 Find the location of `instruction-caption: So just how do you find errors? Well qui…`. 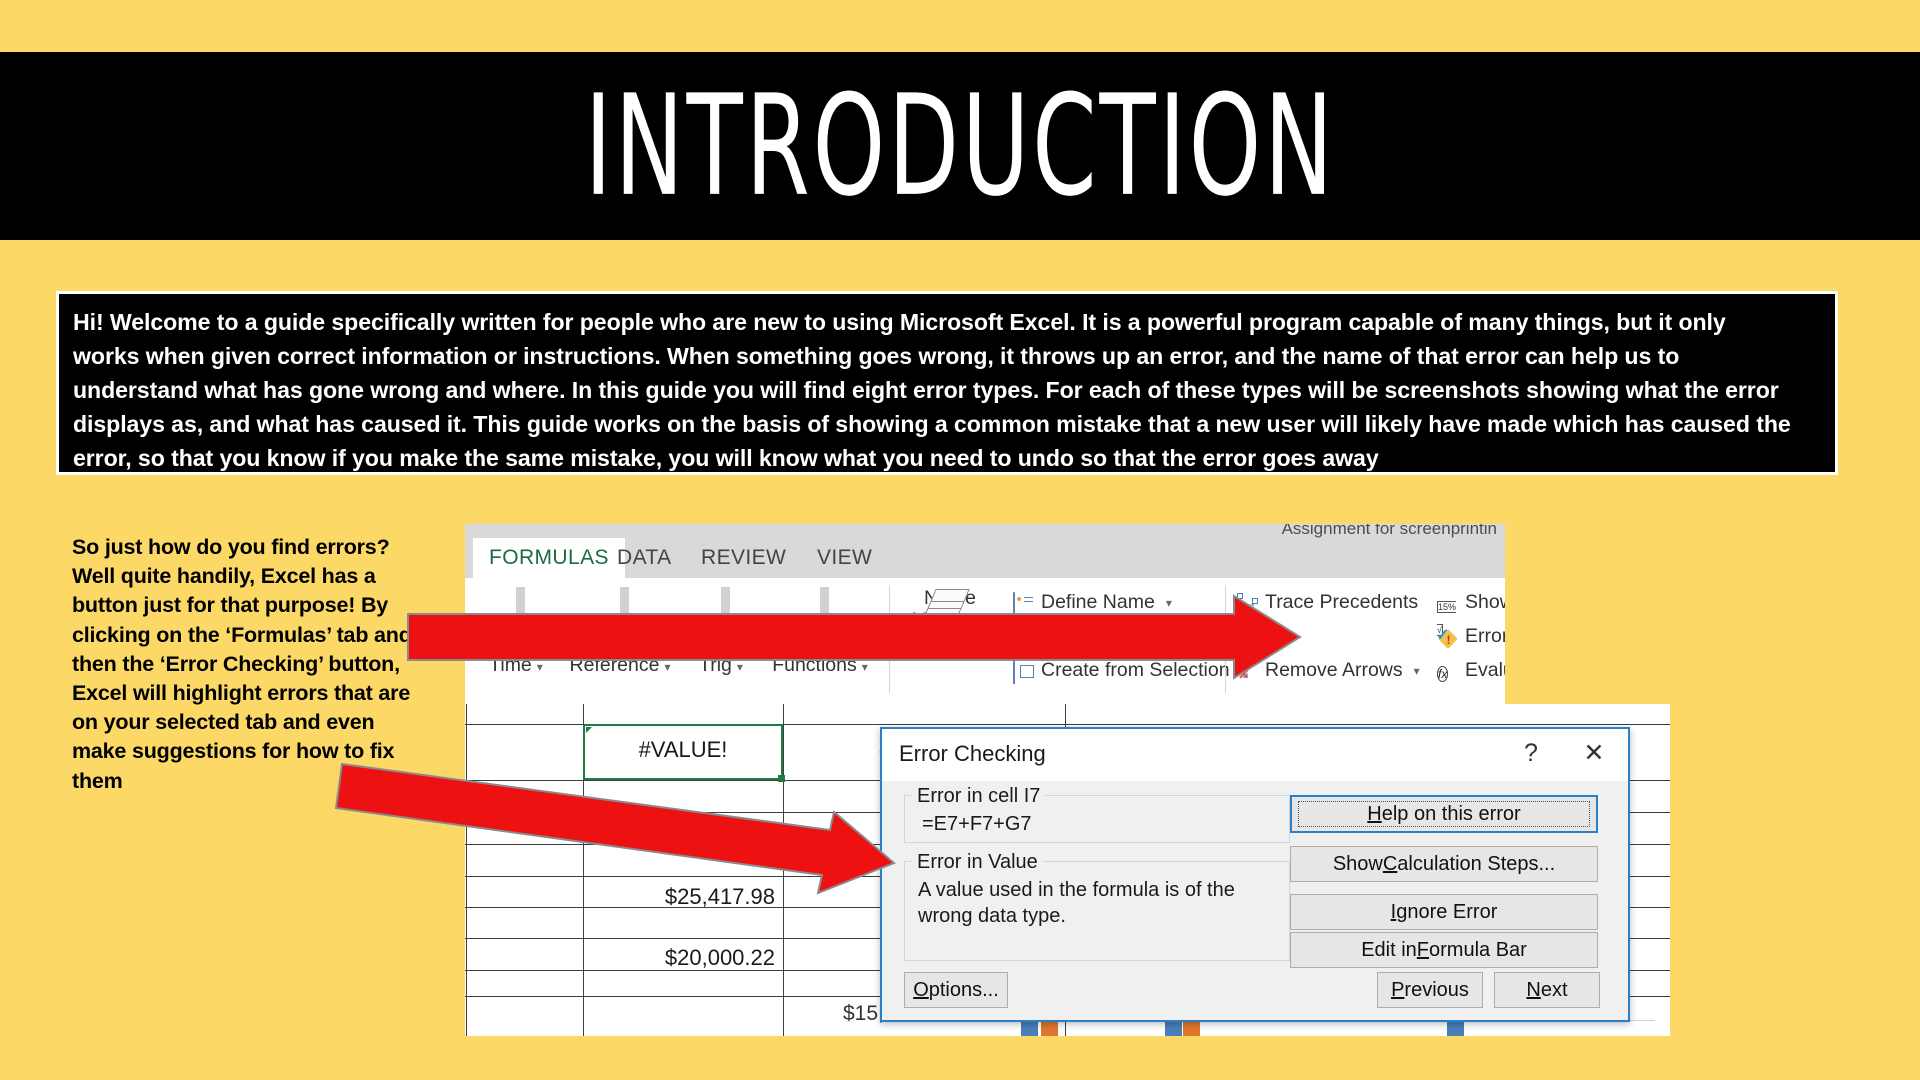

instruction-caption: So just how do you find errors? Well qui… is located at coordinates (242, 664).